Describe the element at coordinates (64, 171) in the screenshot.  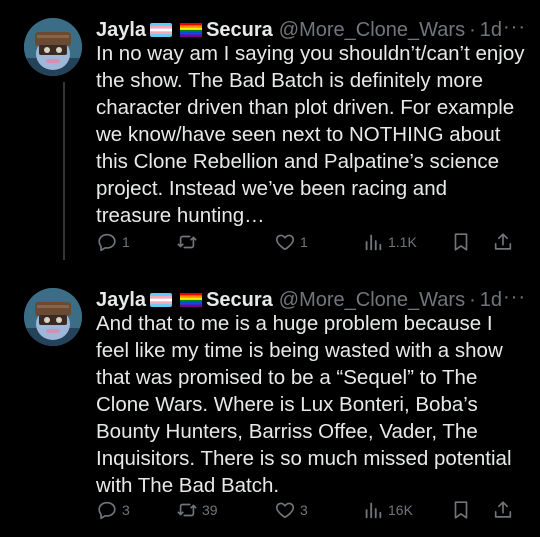
I see `thread-line` at that location.